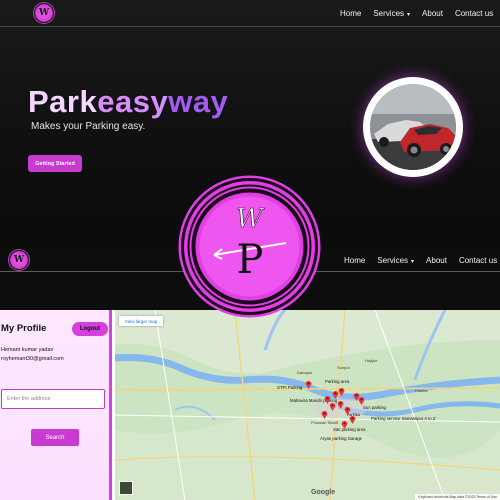  Describe the element at coordinates (133, 101) in the screenshot. I see `brand-title-part2: easy` at that location.